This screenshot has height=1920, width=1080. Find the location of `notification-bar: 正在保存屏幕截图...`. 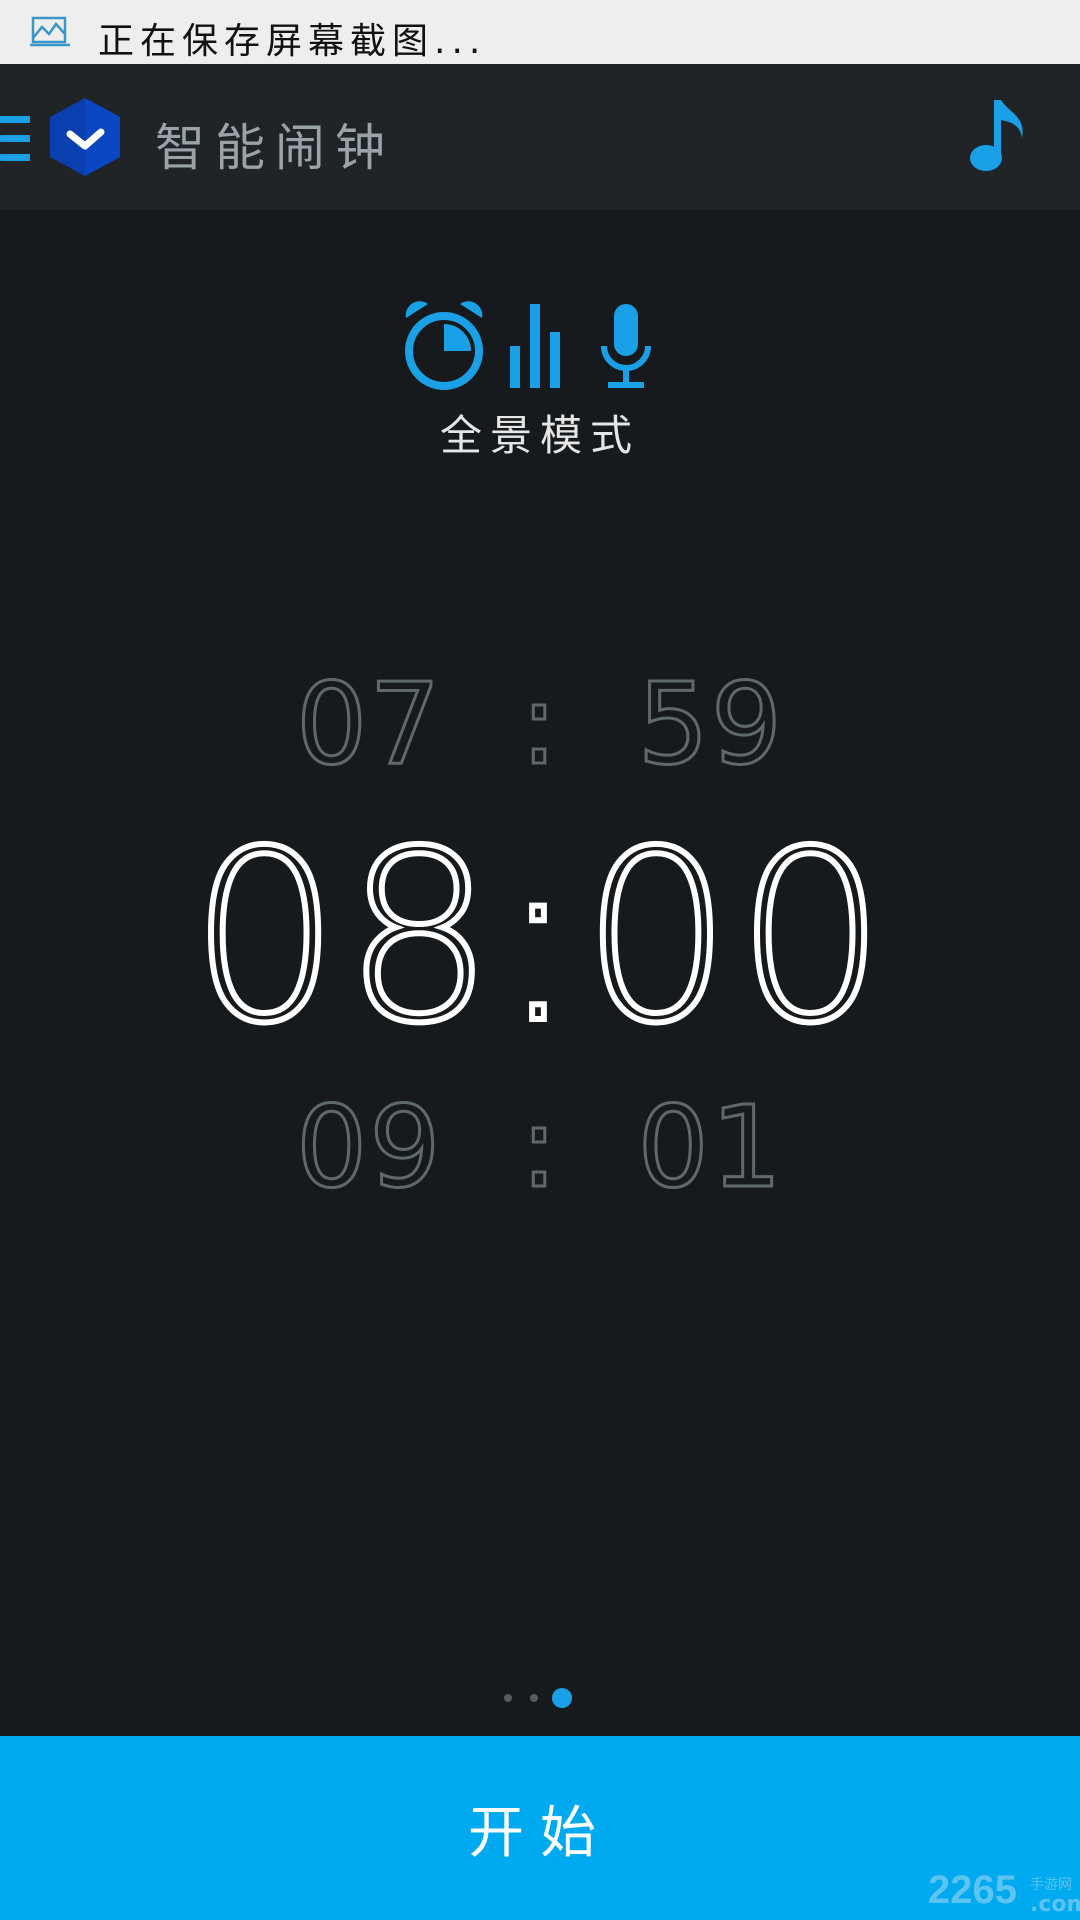

notification-bar: 正在保存屏幕截图... is located at coordinates (540, 32).